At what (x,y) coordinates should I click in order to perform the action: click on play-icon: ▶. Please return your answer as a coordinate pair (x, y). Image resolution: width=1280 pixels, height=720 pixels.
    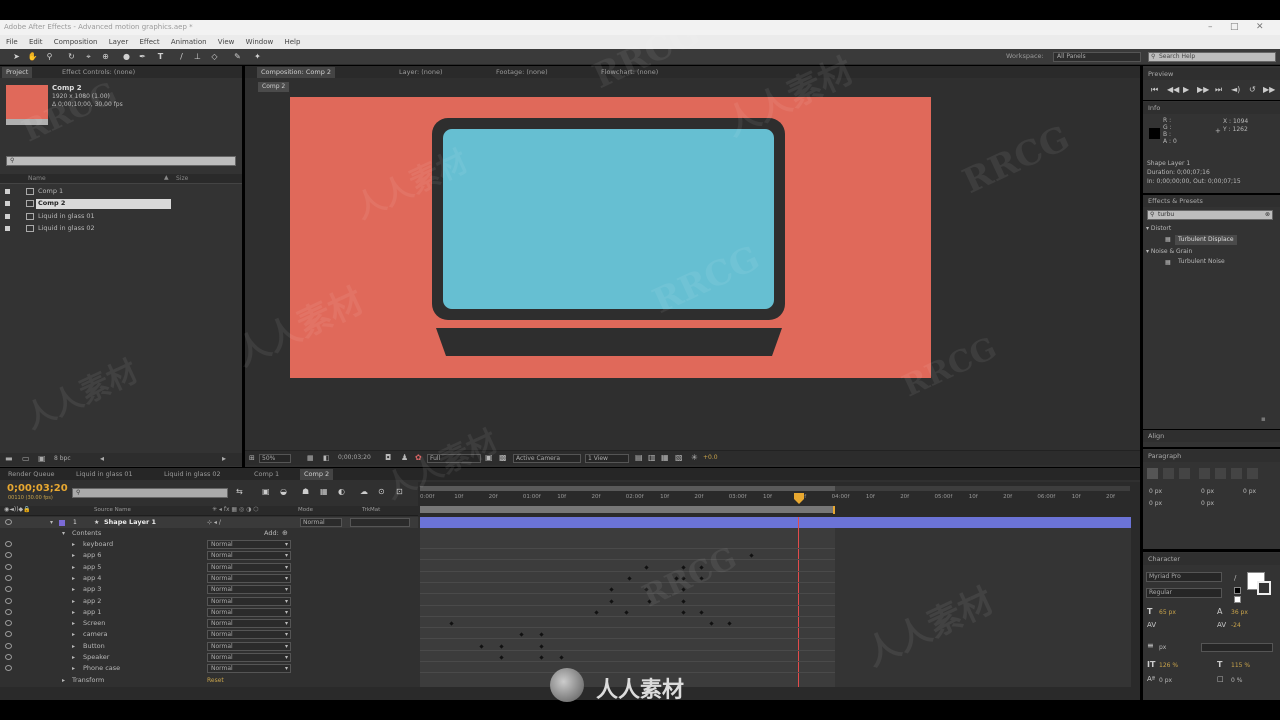
    Looking at the image, I should click on (1186, 89).